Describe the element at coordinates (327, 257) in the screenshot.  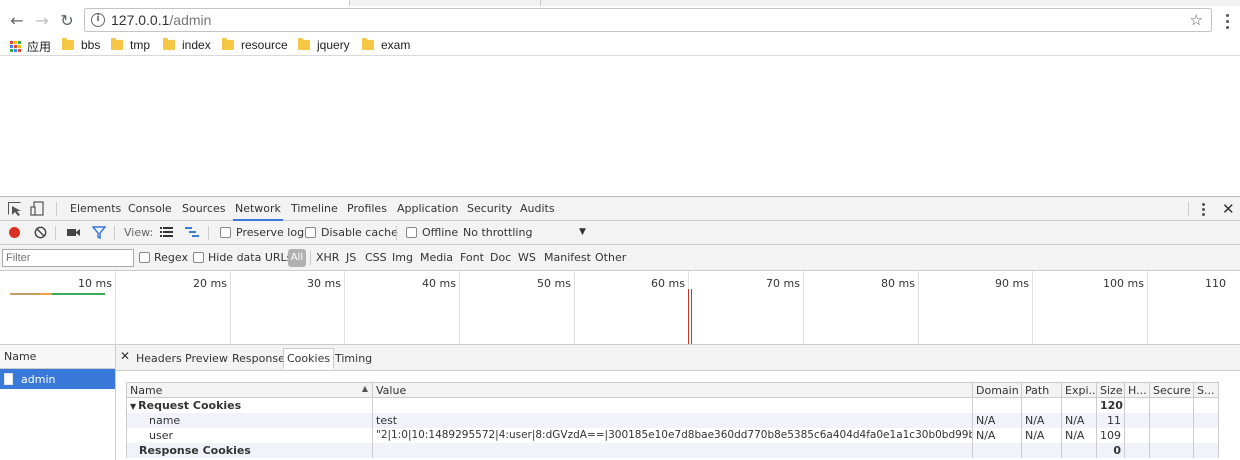
I see `type-filter-xhr: XHR` at that location.